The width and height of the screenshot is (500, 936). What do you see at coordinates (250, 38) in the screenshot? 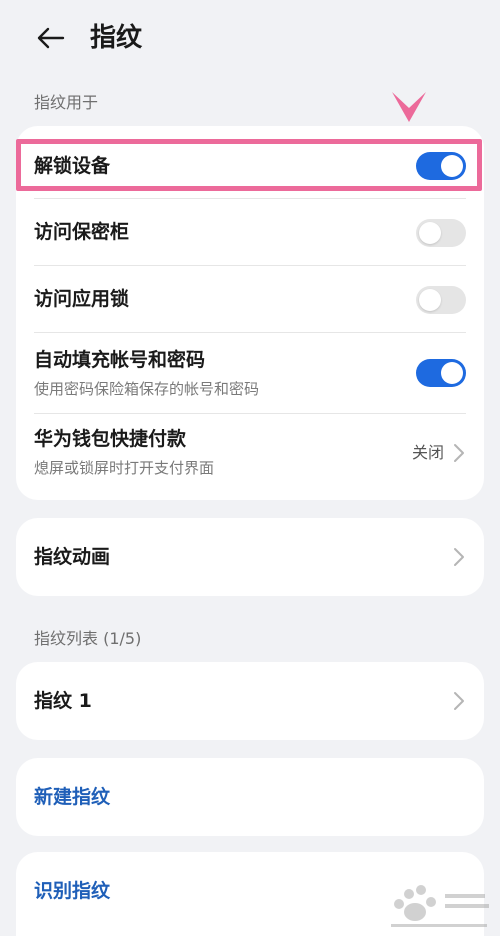
I see `app-header: 指纹` at bounding box center [250, 38].